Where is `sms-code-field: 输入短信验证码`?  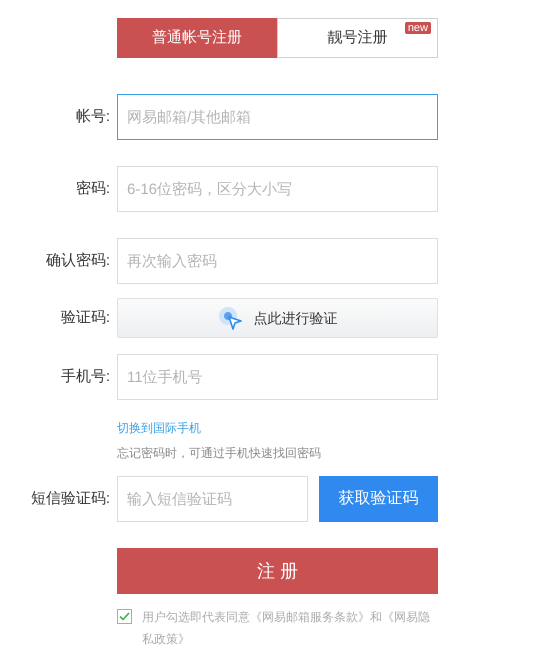 sms-code-field: 输入短信验证码 is located at coordinates (212, 499).